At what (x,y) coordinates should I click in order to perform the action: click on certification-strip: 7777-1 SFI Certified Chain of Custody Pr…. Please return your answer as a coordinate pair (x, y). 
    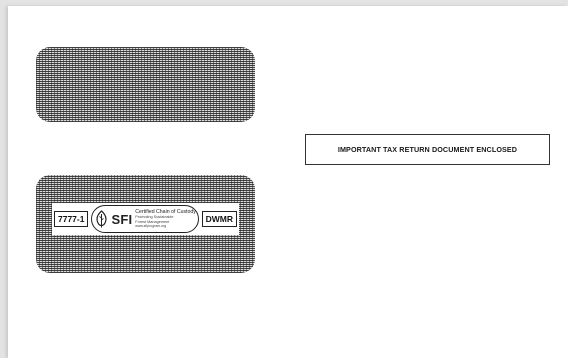
    Looking at the image, I should click on (145, 219).